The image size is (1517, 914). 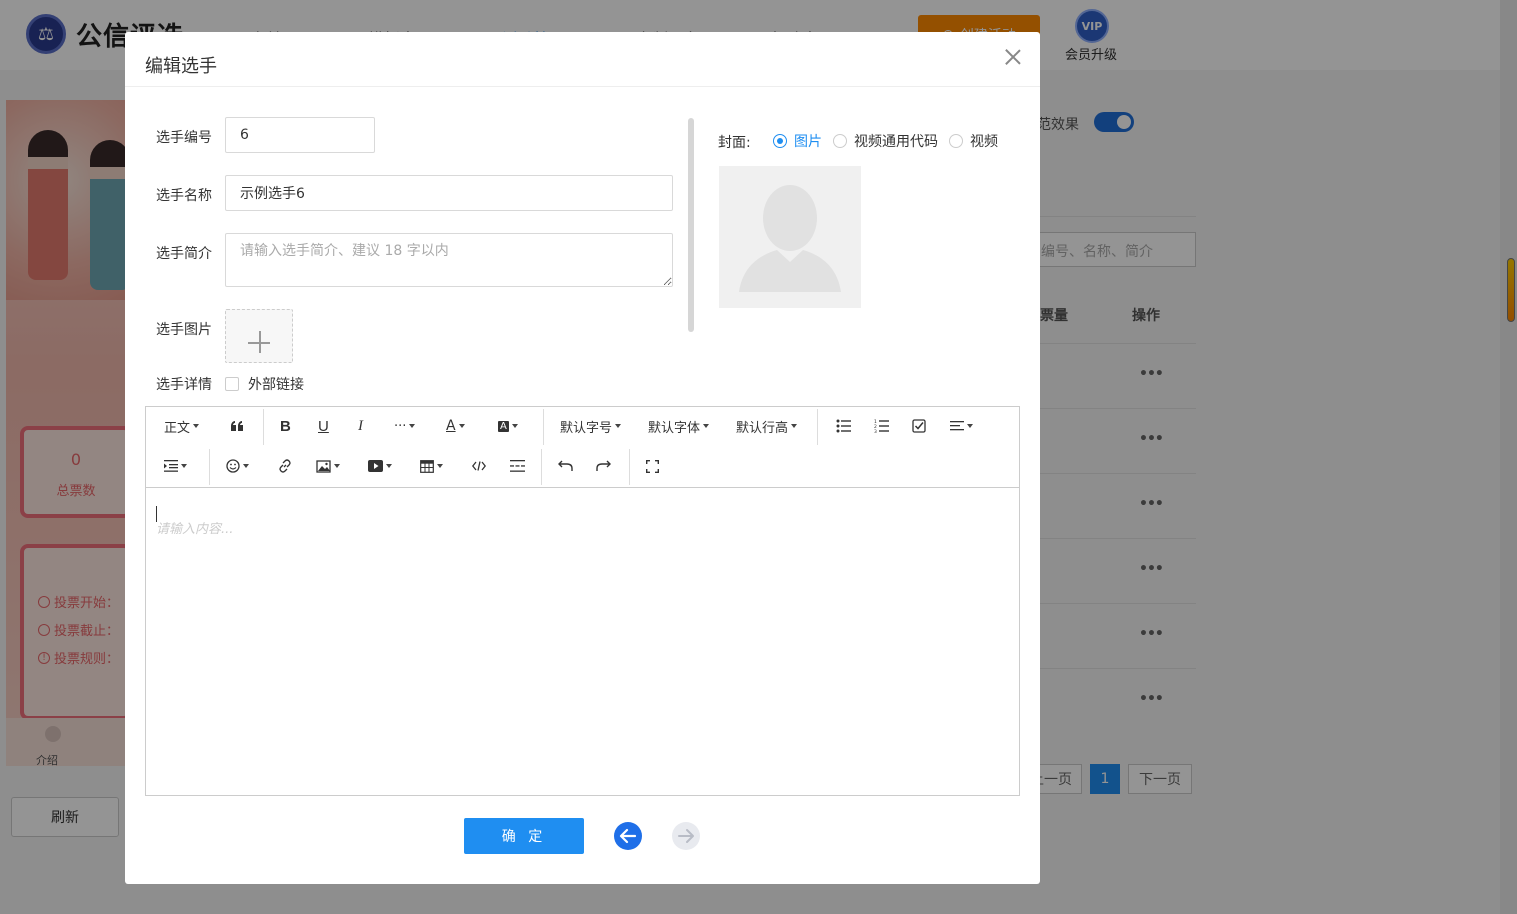 I want to click on player-number-label: 选手编号, so click(x=184, y=138).